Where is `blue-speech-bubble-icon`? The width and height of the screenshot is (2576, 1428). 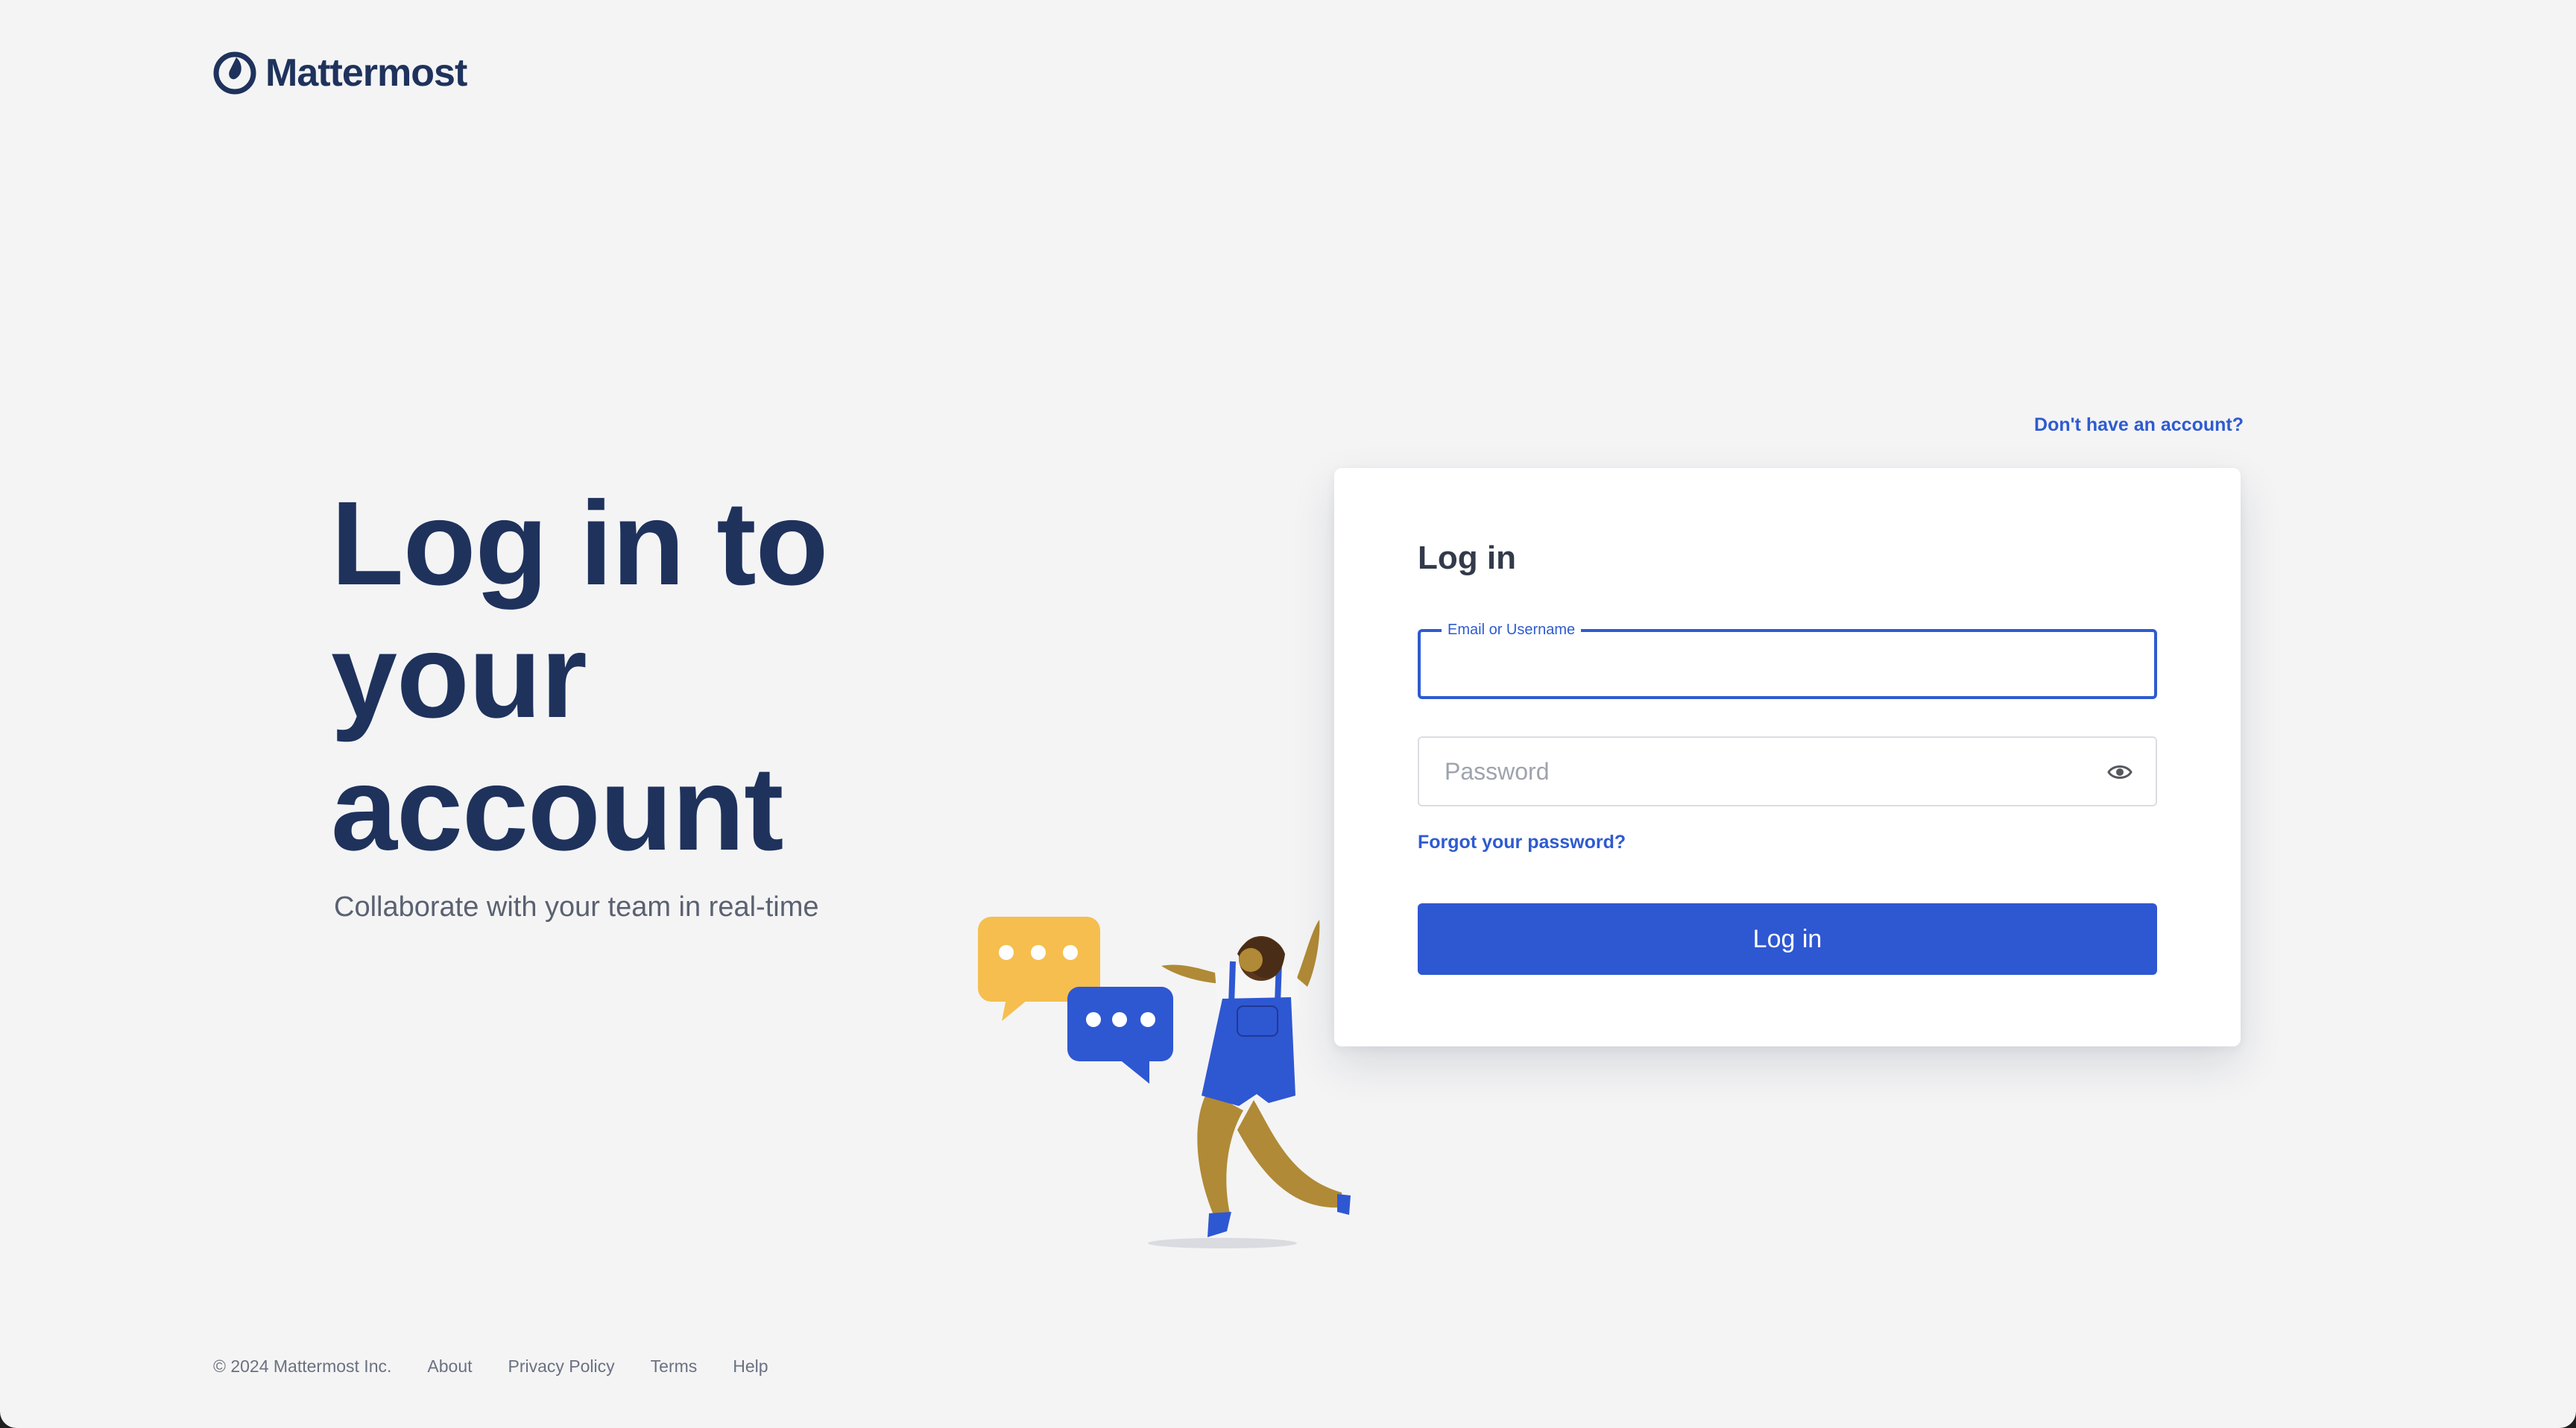 blue-speech-bubble-icon is located at coordinates (1120, 1035).